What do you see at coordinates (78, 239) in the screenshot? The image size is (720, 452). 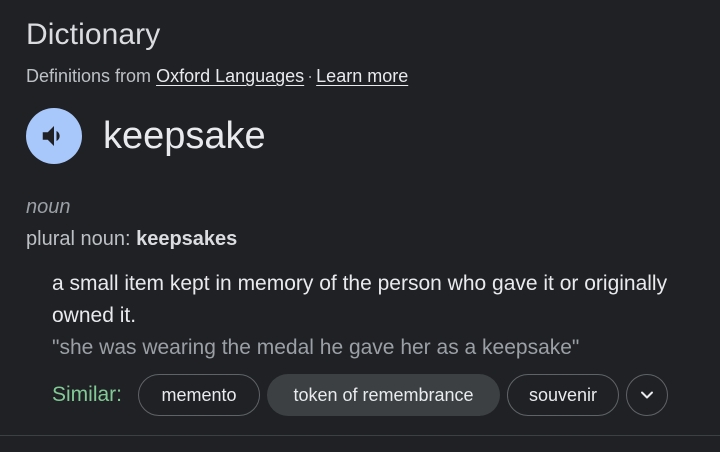 I see `plural-label: plural noun:` at bounding box center [78, 239].